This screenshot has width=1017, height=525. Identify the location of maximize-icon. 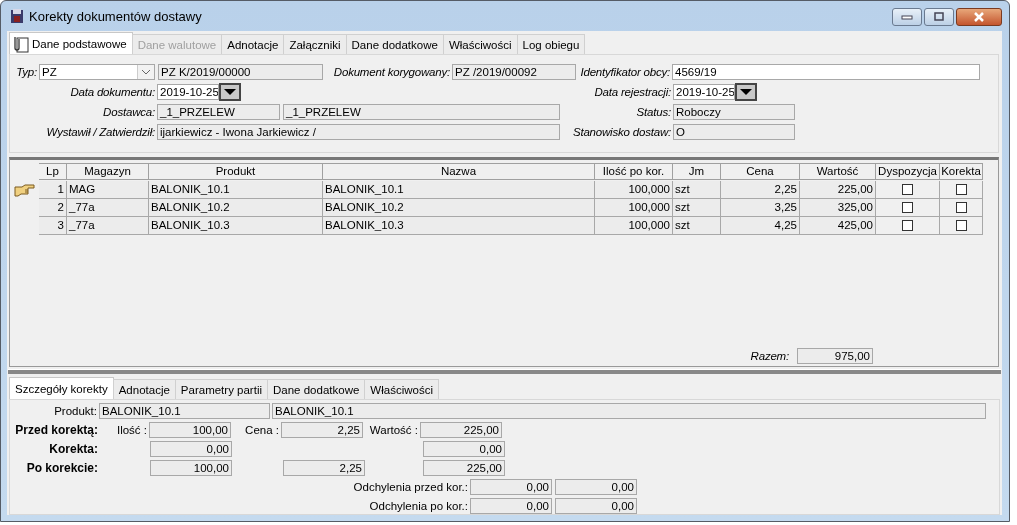
(939, 17).